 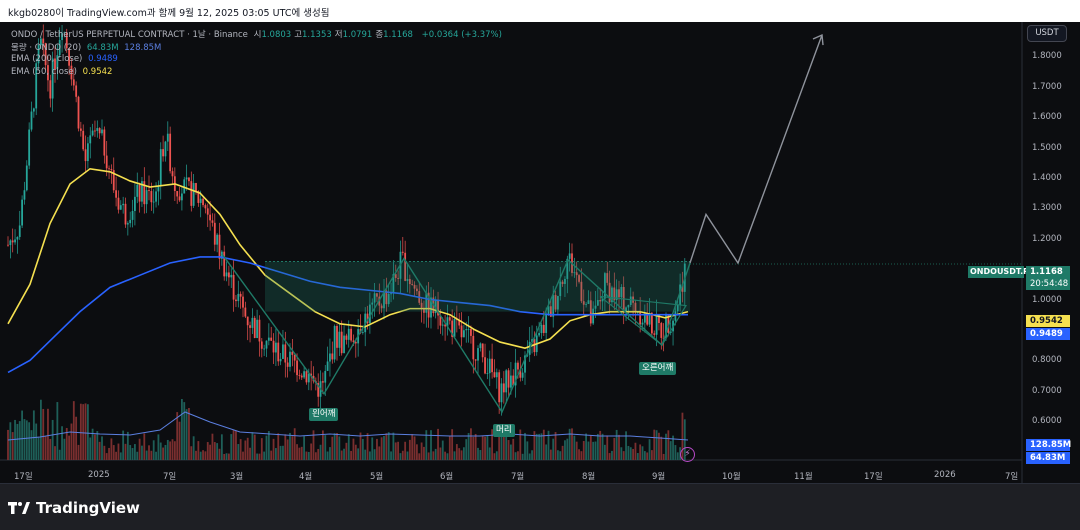 What do you see at coordinates (659, 477) in the screenshot?
I see `time-tick-label: 9월` at bounding box center [659, 477].